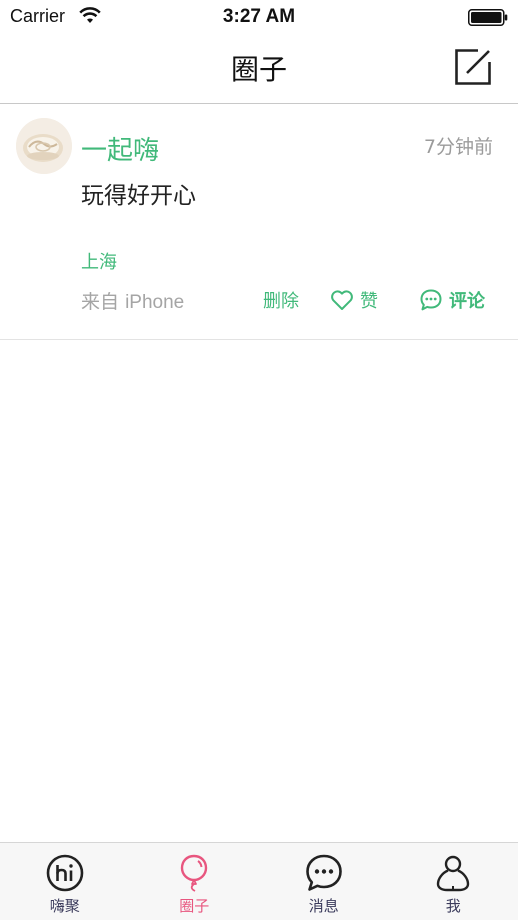 This screenshot has height=920, width=518. I want to click on comment-icon, so click(431, 300).